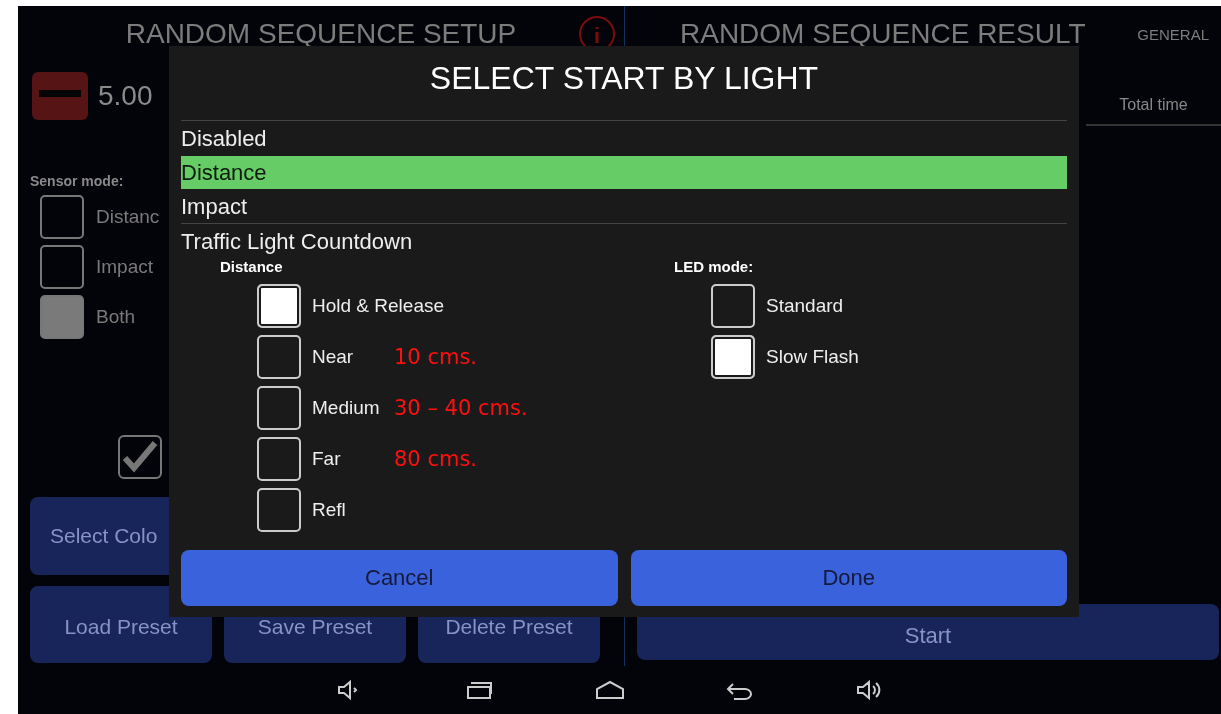 Image resolution: width=1221 pixels, height=714 pixels. What do you see at coordinates (624, 138) in the screenshot?
I see `list-option: Disabled` at bounding box center [624, 138].